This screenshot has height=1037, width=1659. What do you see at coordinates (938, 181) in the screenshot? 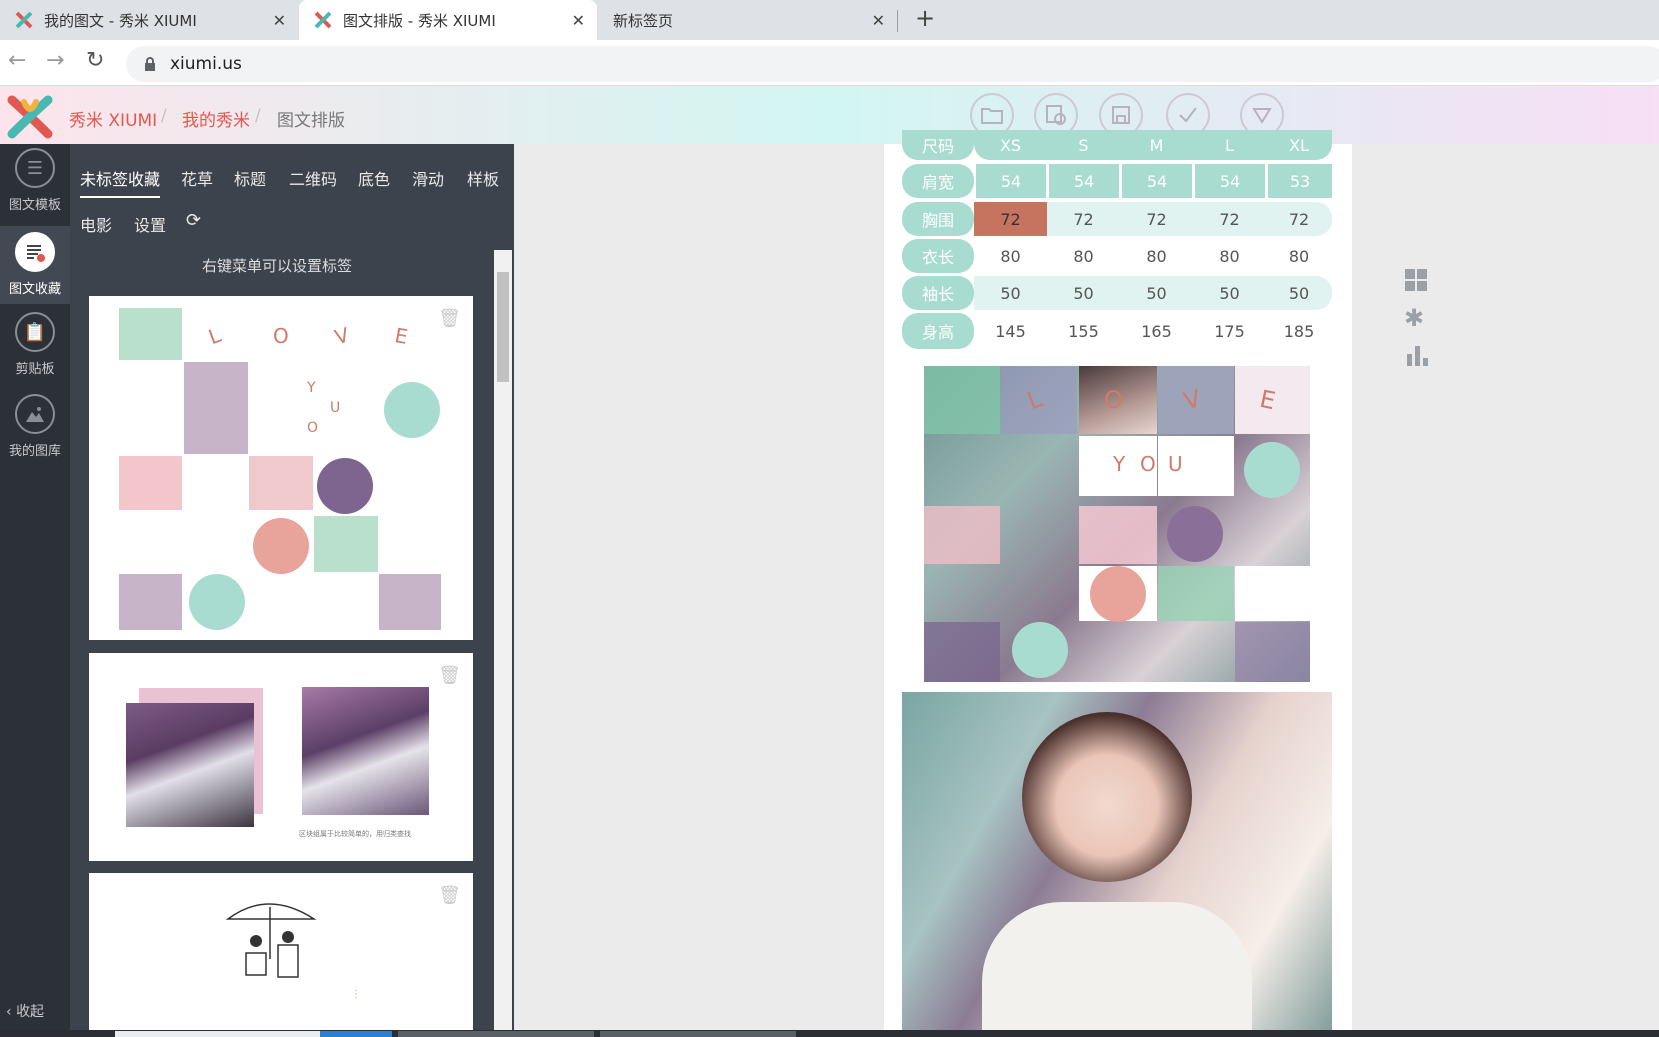
I see `table-row-label: 肩宽` at bounding box center [938, 181].